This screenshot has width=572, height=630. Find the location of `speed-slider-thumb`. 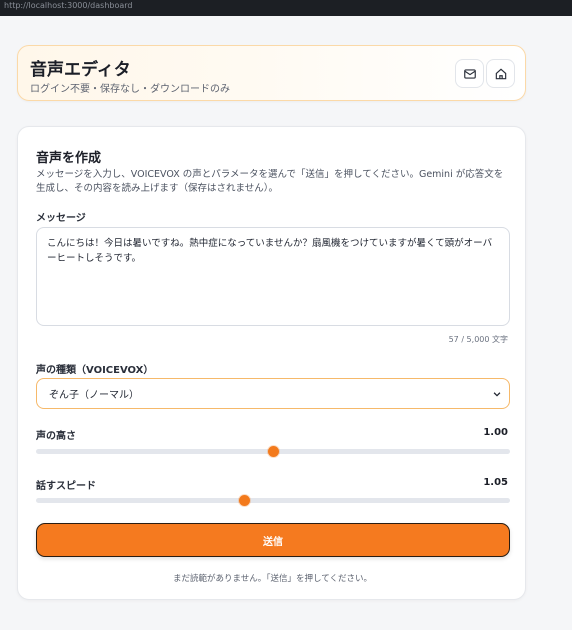

speed-slider-thumb is located at coordinates (245, 500).